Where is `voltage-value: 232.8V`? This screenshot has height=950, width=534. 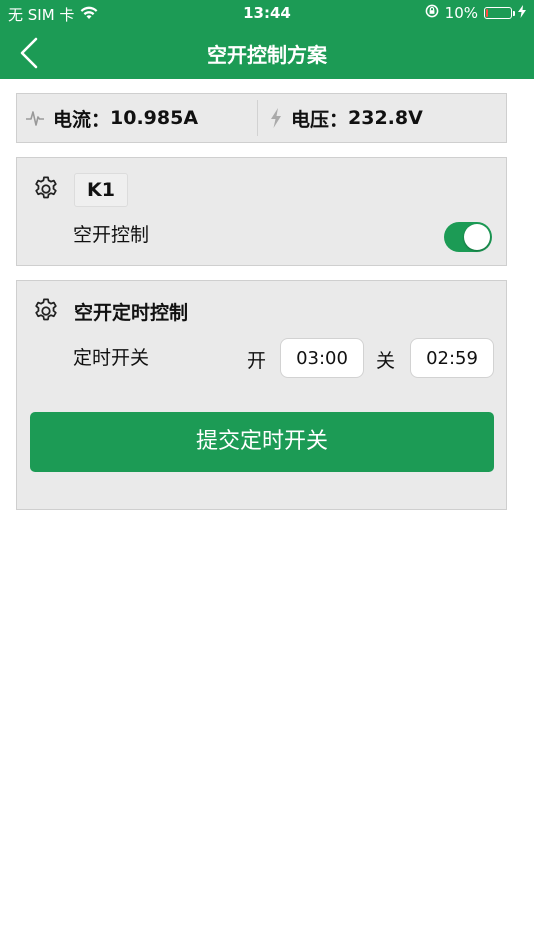
voltage-value: 232.8V is located at coordinates (385, 118).